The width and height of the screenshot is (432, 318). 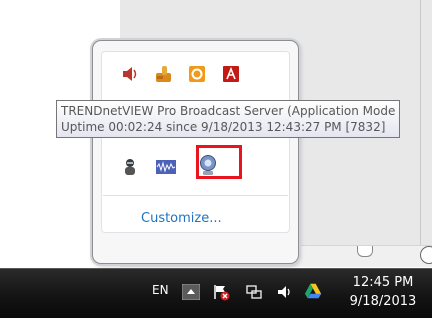 What do you see at coordinates (130, 74) in the screenshot?
I see `speaker-icon` at bounding box center [130, 74].